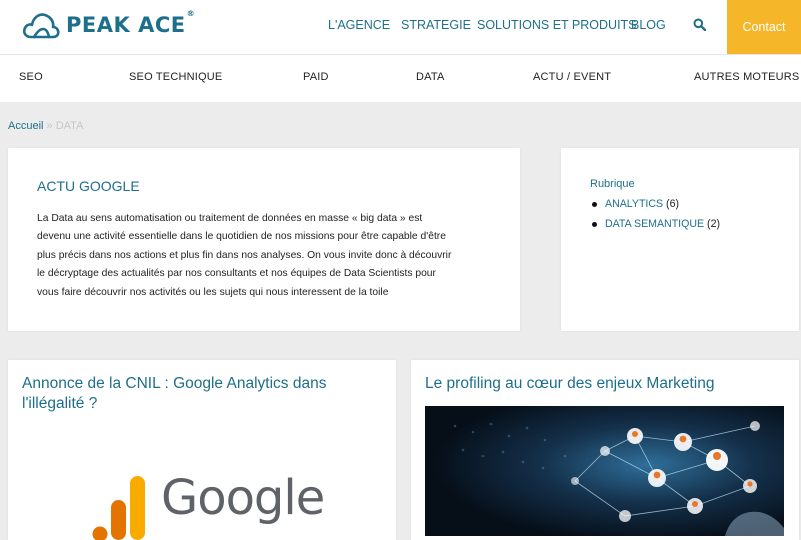 This screenshot has width=801, height=540. I want to click on cloud-icon, so click(41, 25).